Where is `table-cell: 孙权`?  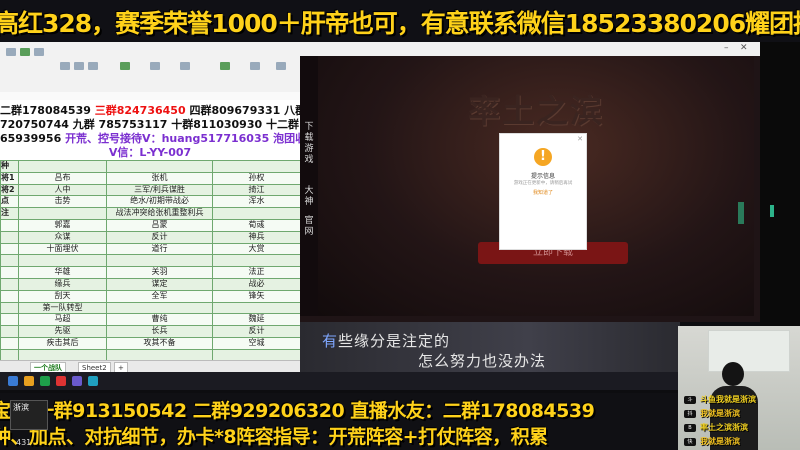
table-cell: 孙权 is located at coordinates (256, 178).